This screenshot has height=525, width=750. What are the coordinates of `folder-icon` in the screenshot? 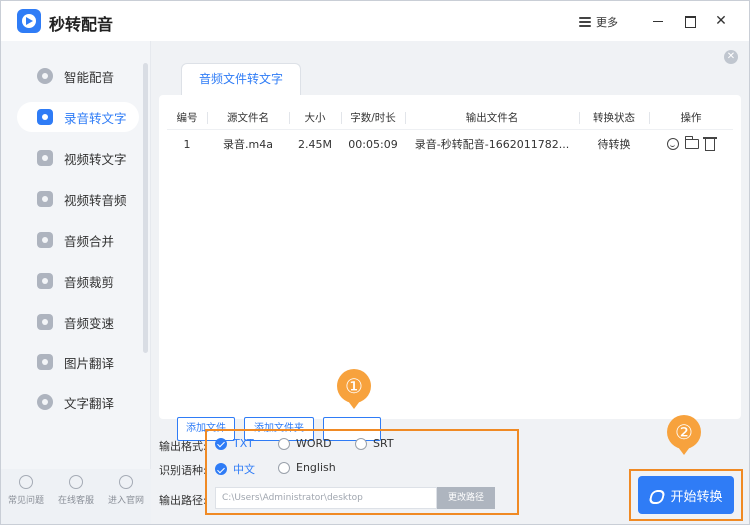 It's located at (692, 143).